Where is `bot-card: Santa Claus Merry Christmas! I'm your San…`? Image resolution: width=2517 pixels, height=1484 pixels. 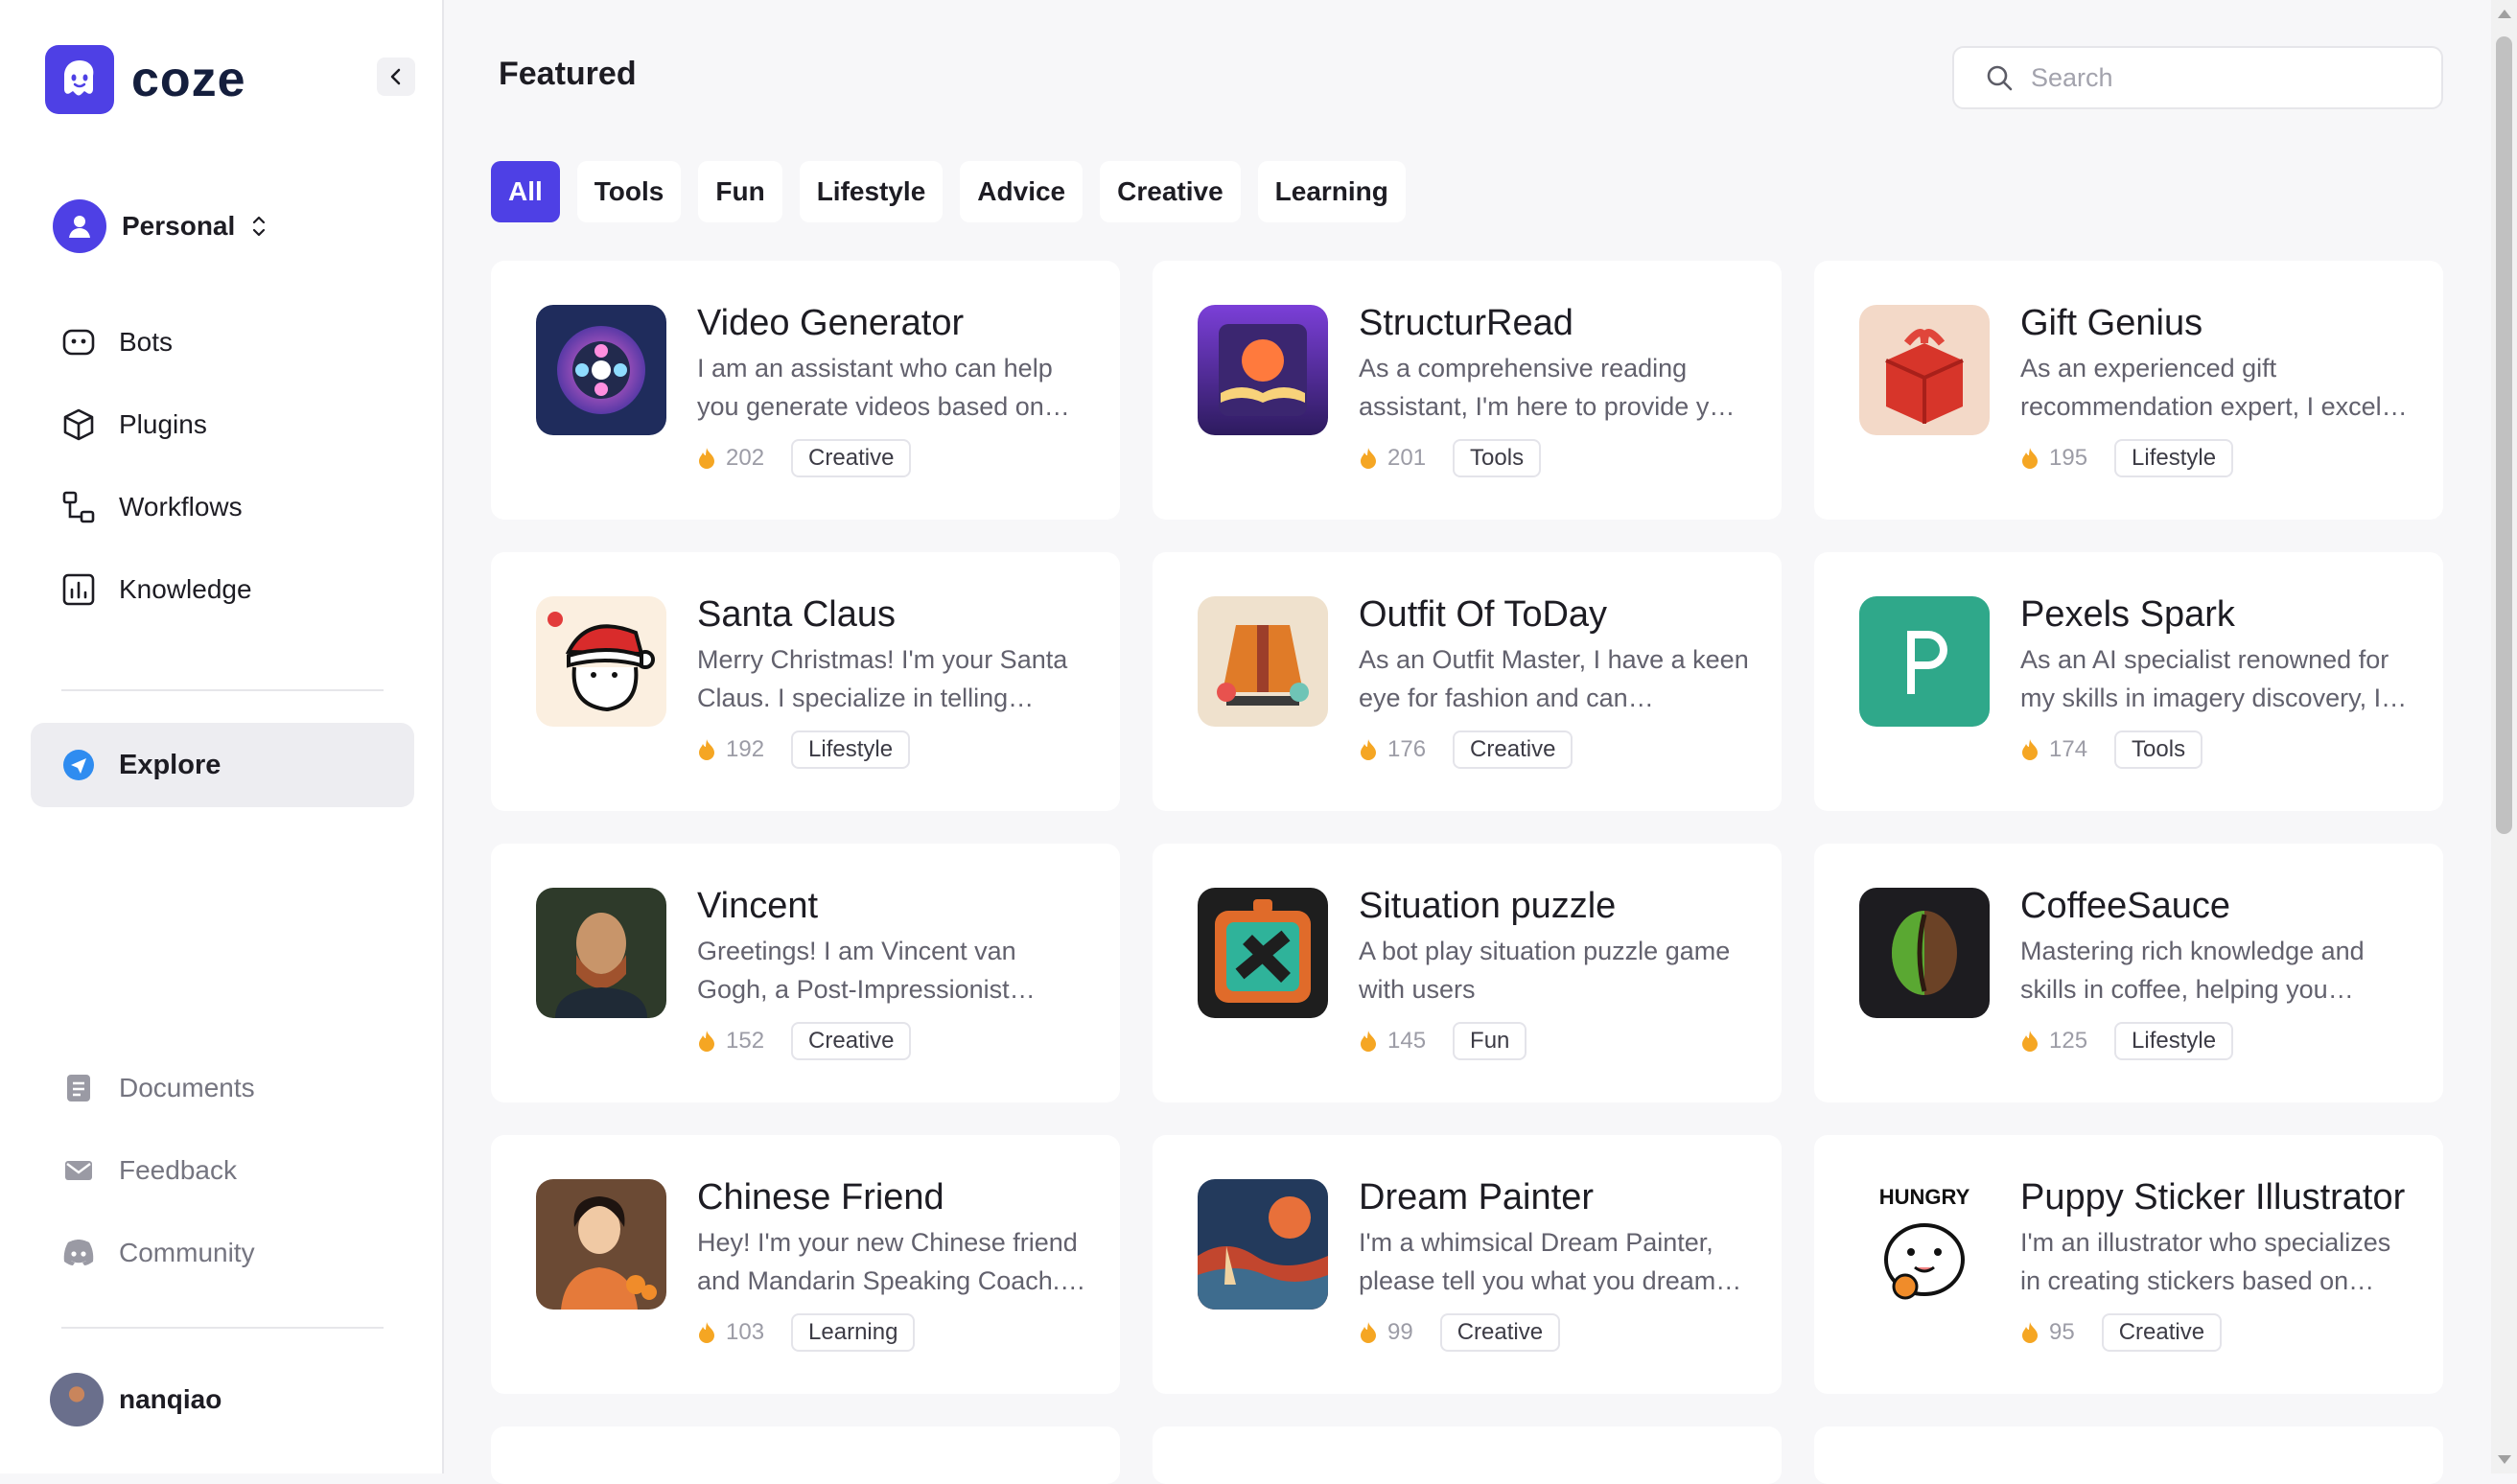
bot-card: Santa Claus Merry Christmas! I'm your San… is located at coordinates (805, 681).